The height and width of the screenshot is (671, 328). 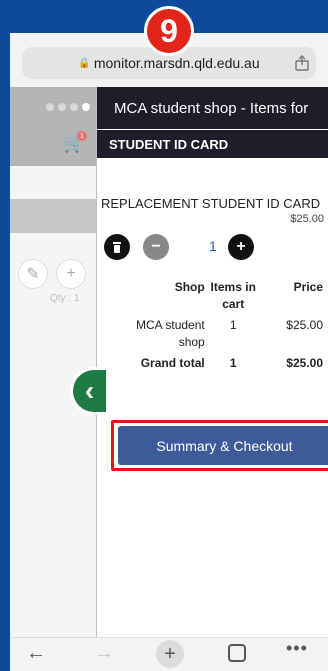 I want to click on browser-toolbar: ← → + •••, so click(x=169, y=654).